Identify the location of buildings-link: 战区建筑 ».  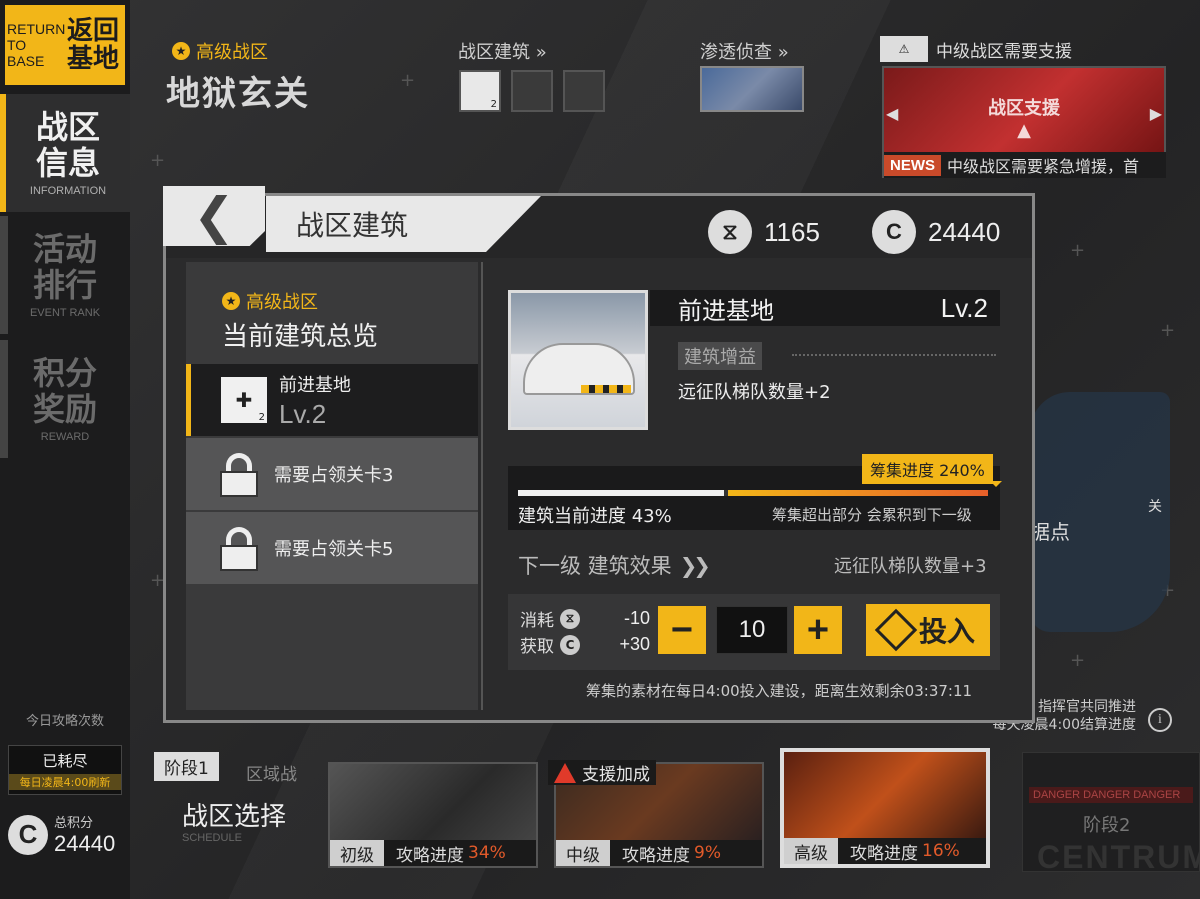
(502, 51).